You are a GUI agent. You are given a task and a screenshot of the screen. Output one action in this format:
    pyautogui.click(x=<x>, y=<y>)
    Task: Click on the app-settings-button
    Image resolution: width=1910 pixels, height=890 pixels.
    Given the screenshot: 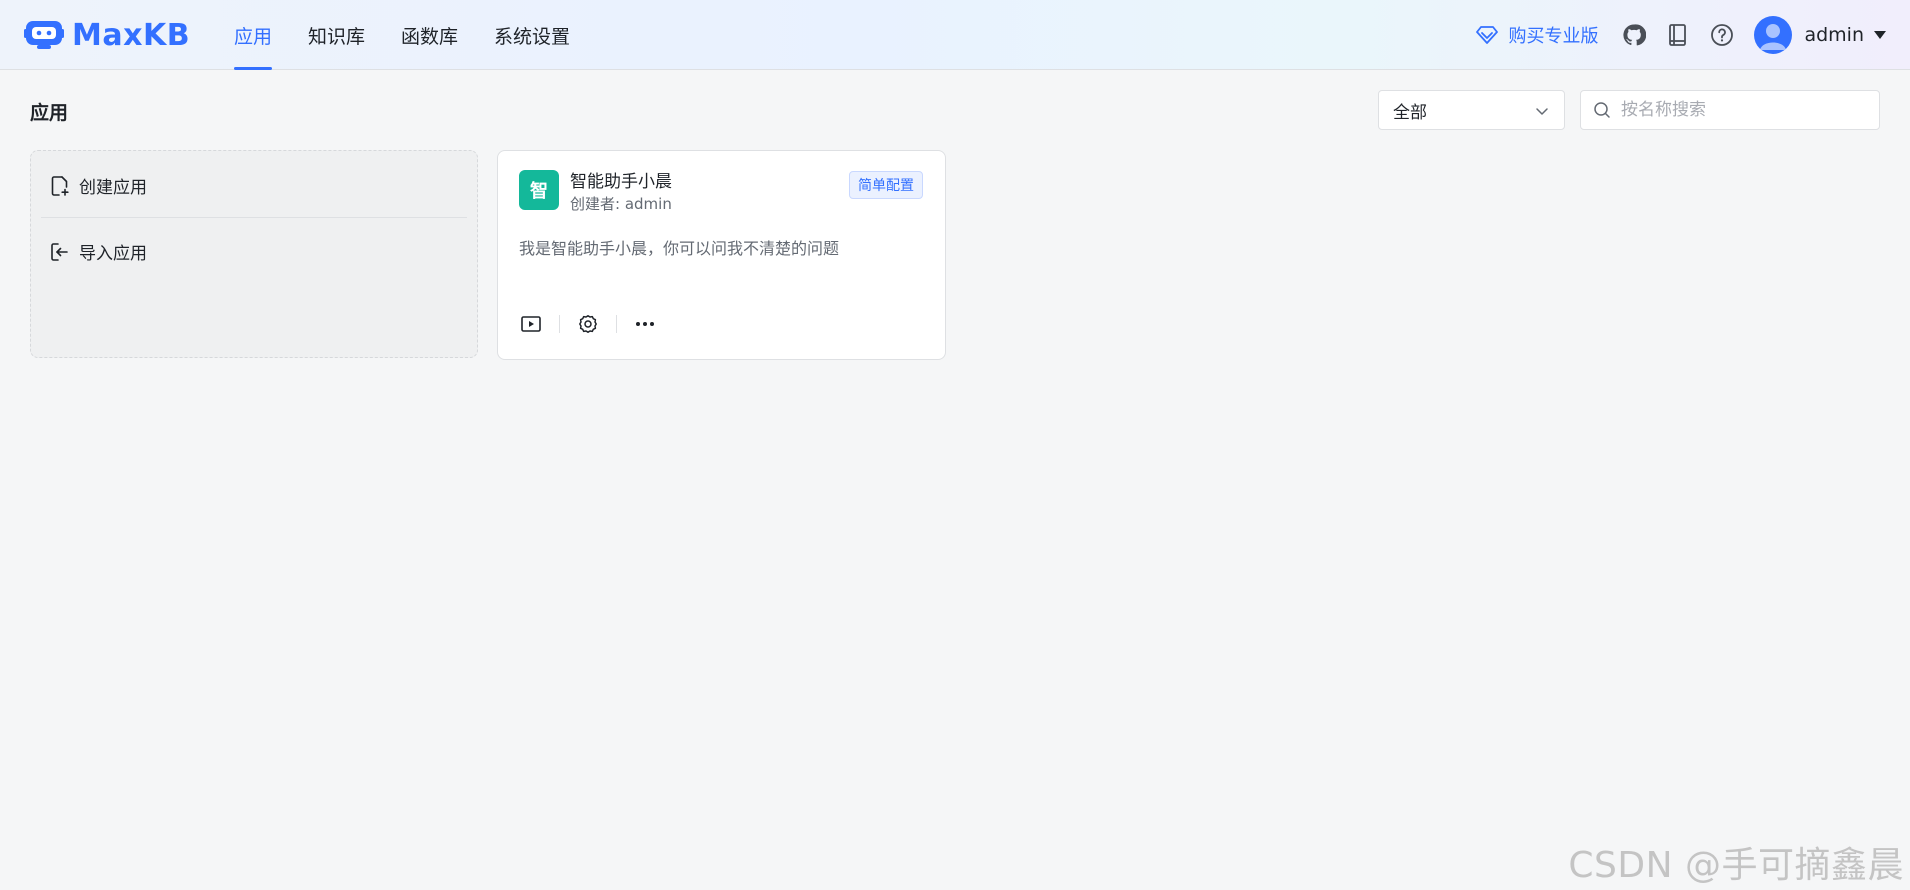 What is the action you would take?
    pyautogui.click(x=588, y=324)
    